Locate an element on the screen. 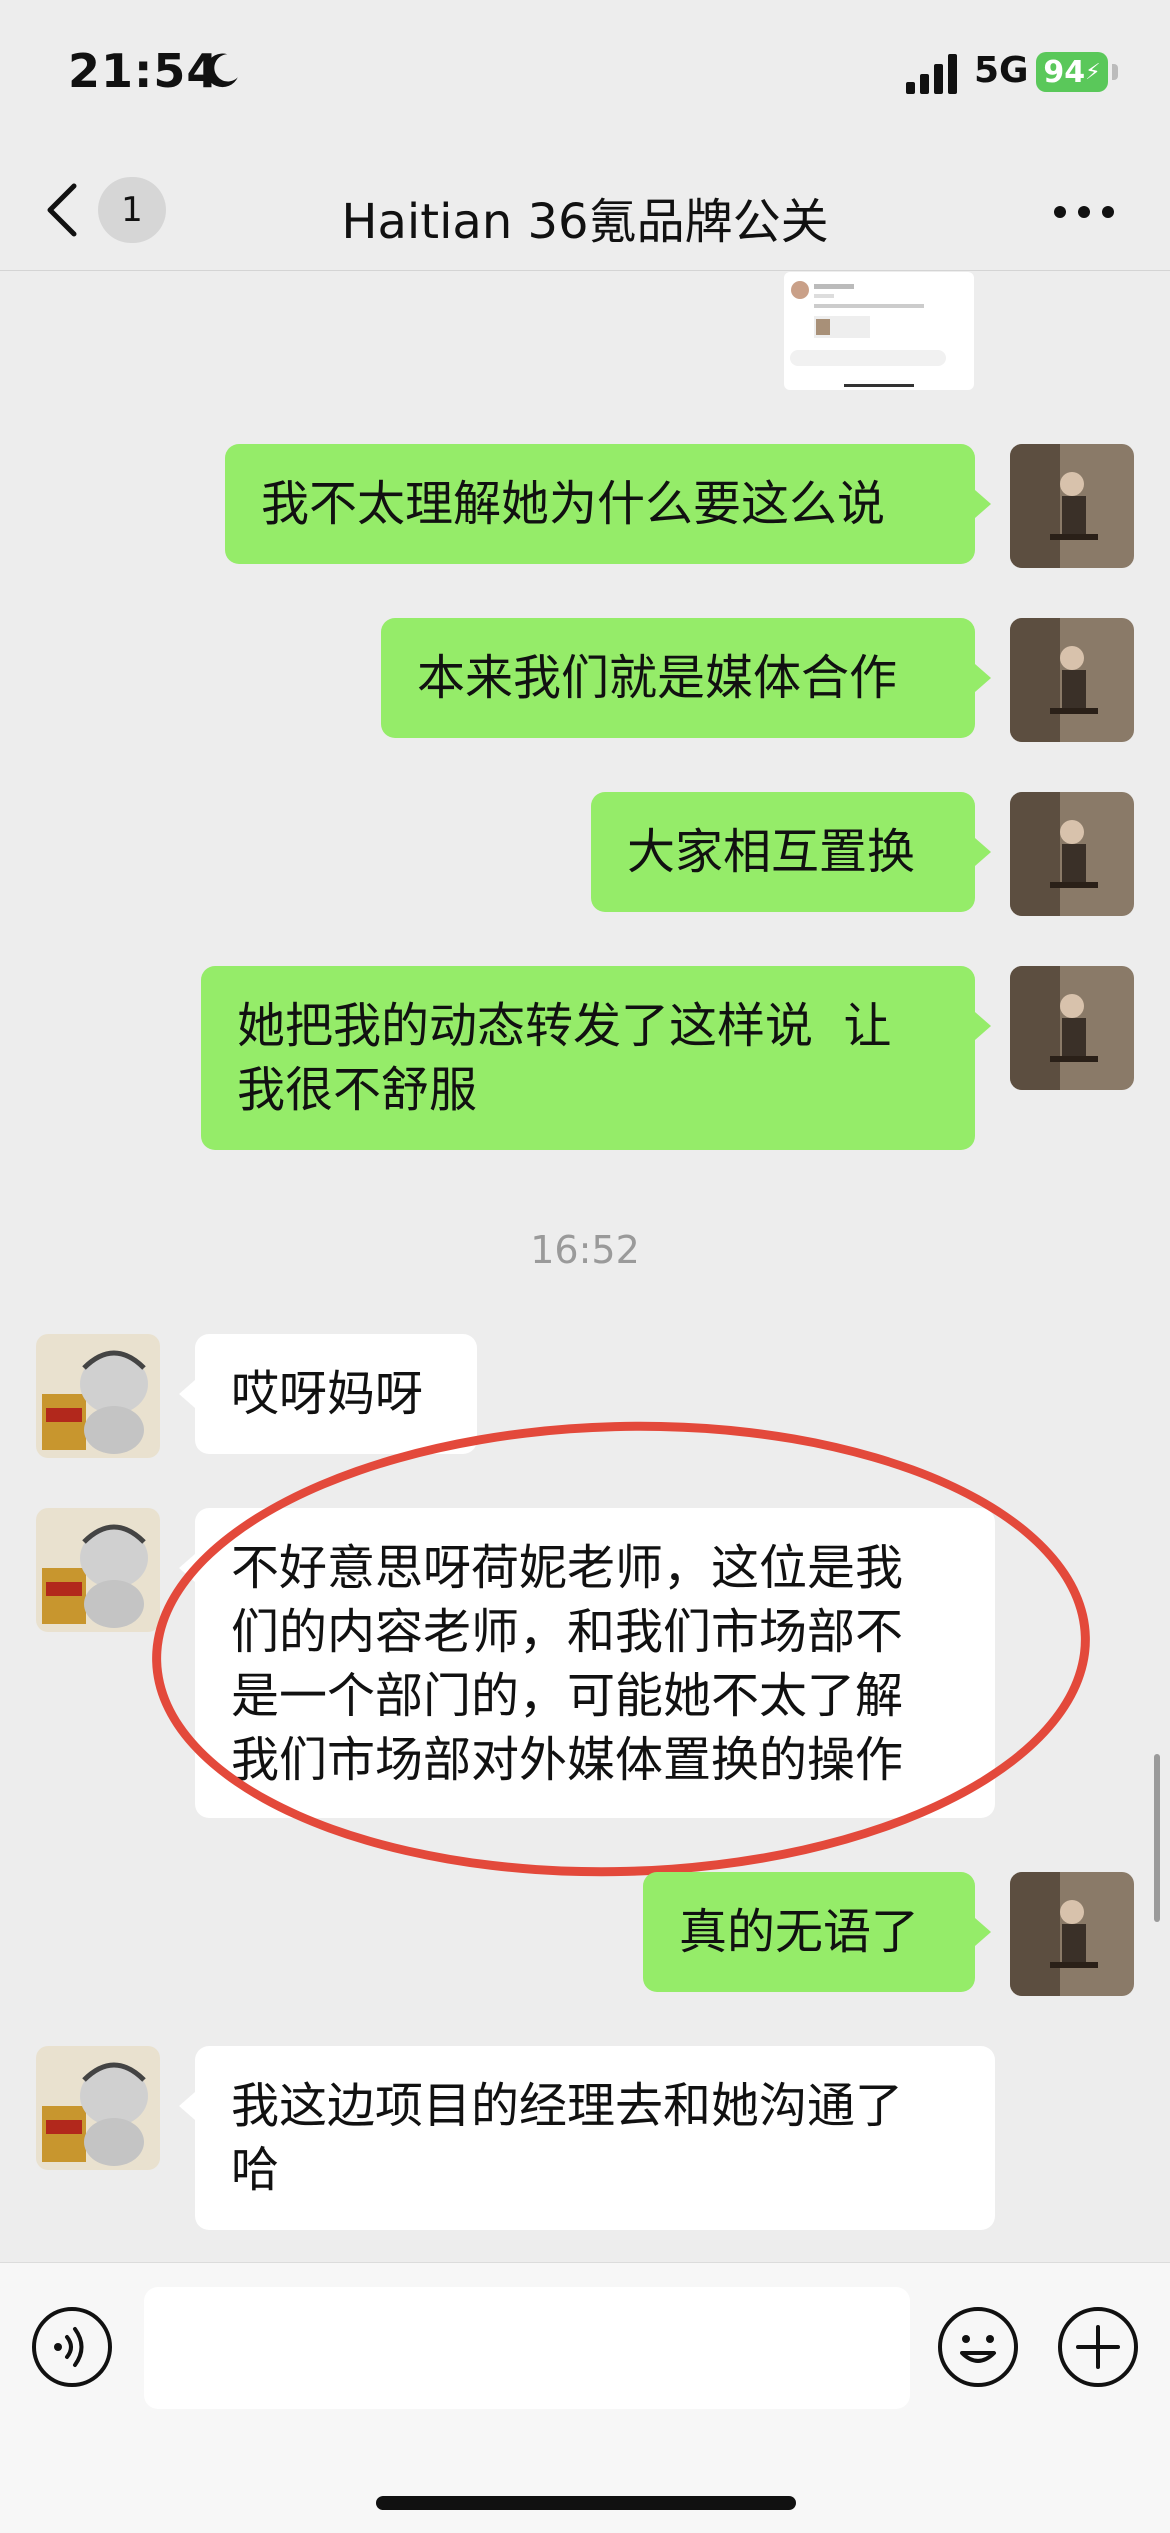 This screenshot has width=1170, height=2533. message-bubble-outgoing: 她把我的动态转发了这样说 让 我很不舒服 is located at coordinates (588, 1058).